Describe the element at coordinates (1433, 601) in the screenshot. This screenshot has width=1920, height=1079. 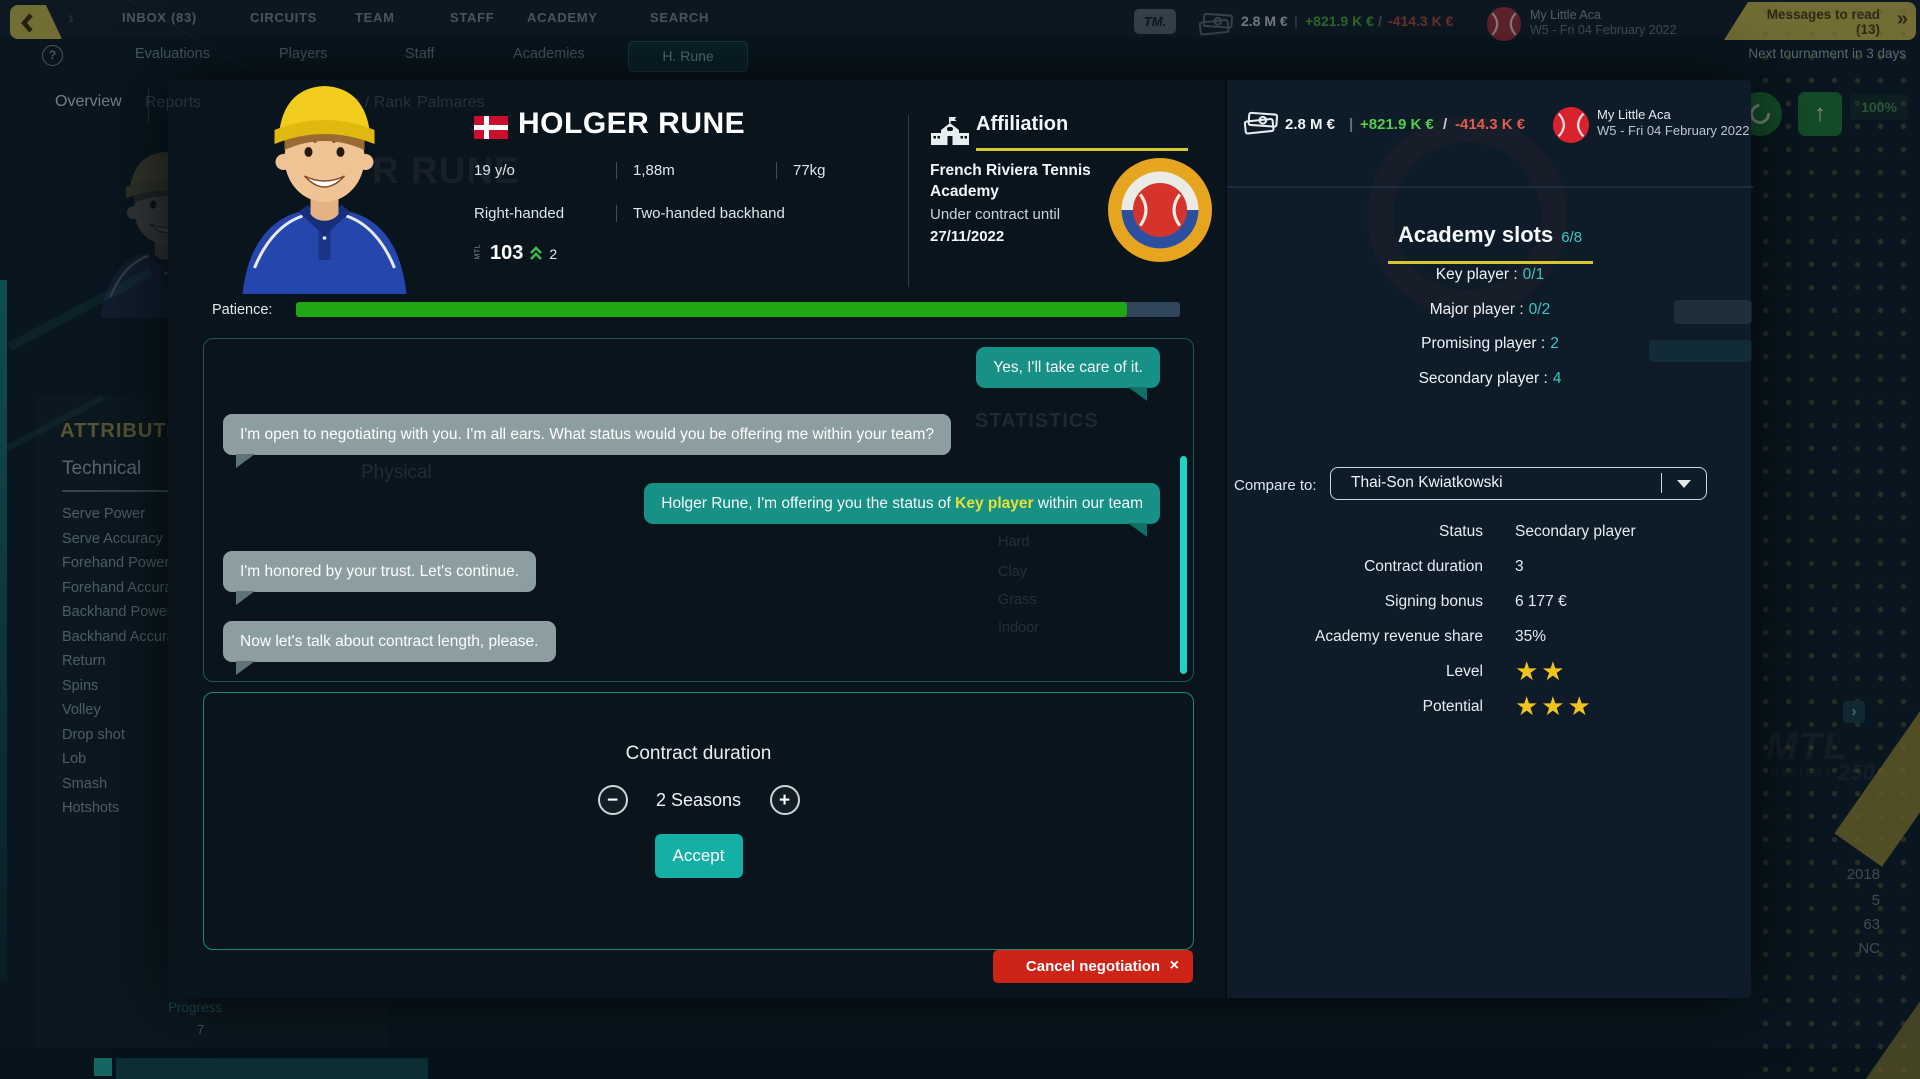
I see `compare-label: Signing bonus` at that location.